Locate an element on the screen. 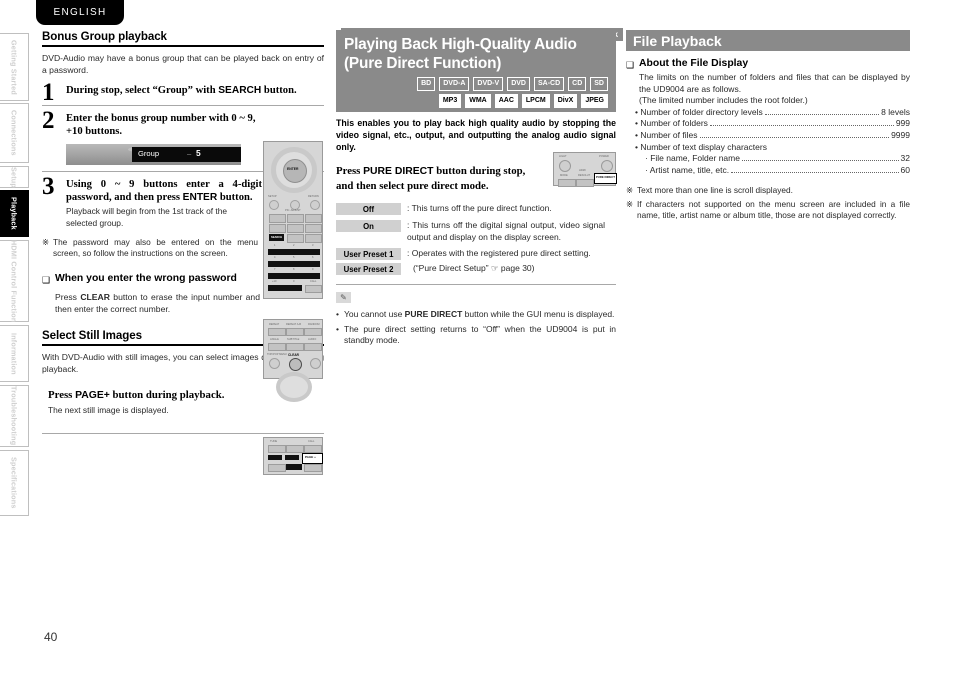 This screenshot has height=675, width=954. sidebar-item-specifications: Specifications is located at coordinates (14, 483).